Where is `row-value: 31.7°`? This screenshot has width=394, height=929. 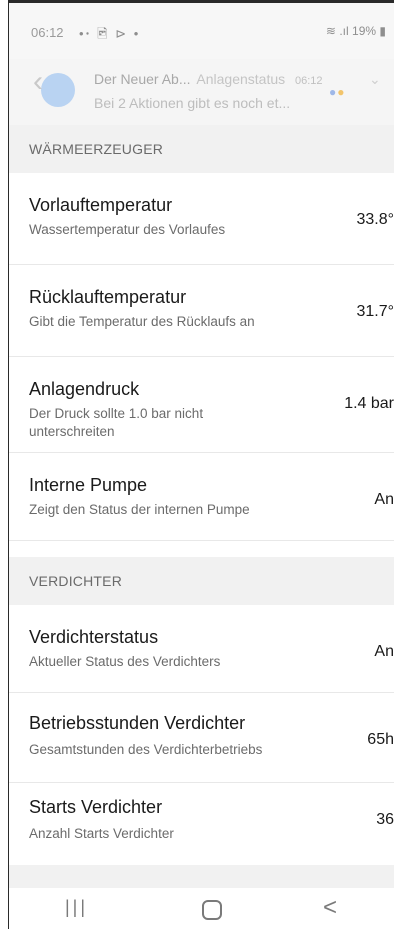
row-value: 31.7° is located at coordinates (375, 311).